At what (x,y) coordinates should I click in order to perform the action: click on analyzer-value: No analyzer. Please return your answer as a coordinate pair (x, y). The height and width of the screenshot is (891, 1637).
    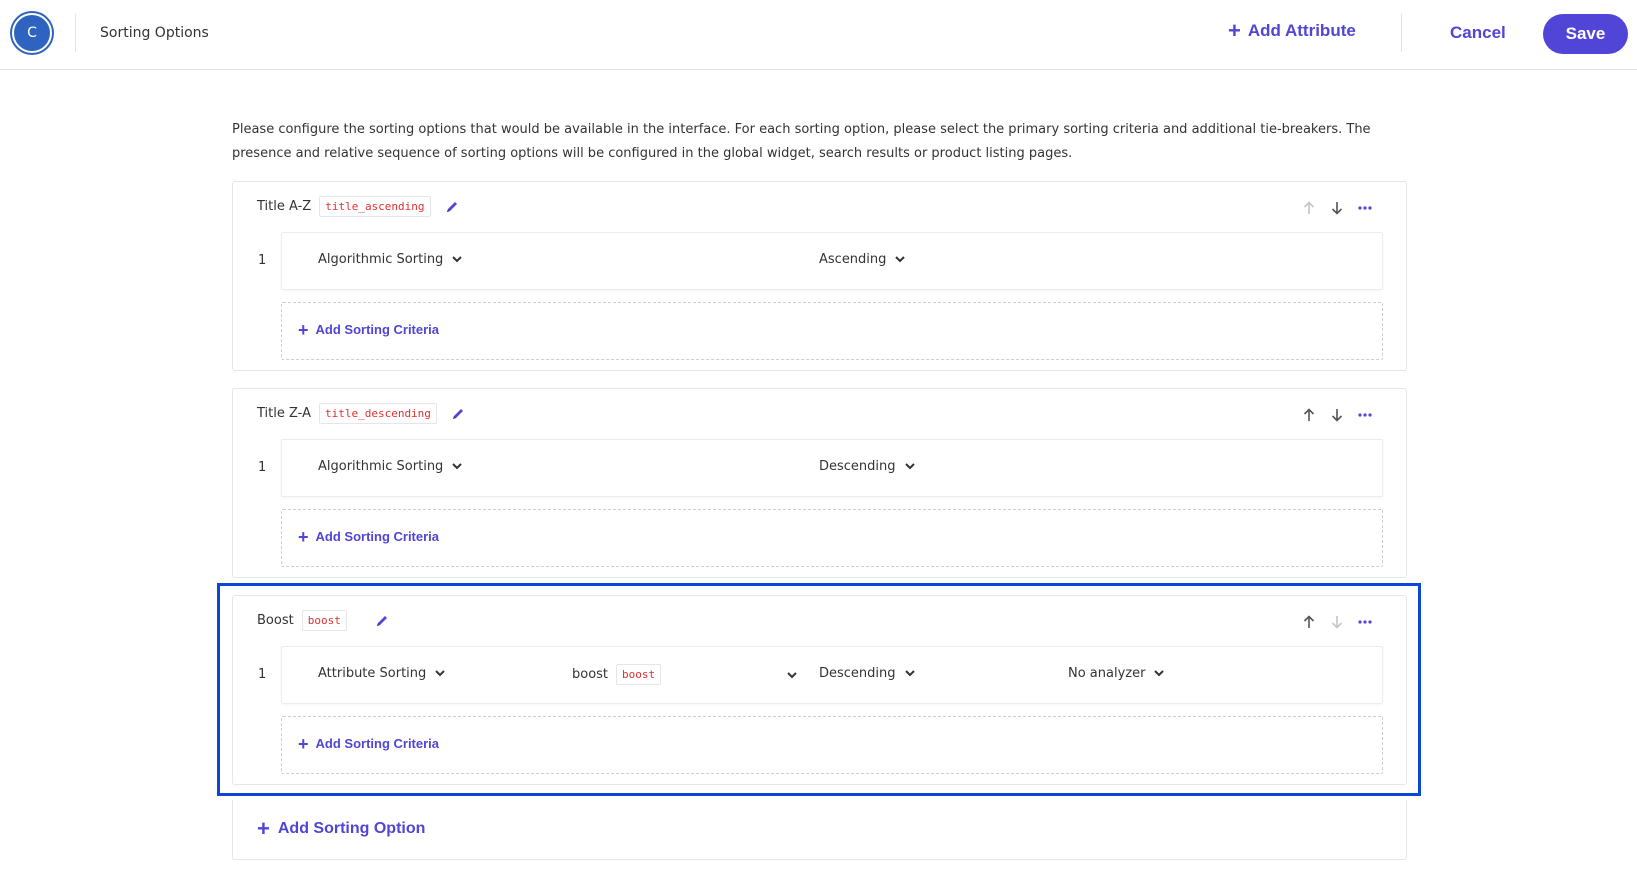
    Looking at the image, I should click on (1107, 673).